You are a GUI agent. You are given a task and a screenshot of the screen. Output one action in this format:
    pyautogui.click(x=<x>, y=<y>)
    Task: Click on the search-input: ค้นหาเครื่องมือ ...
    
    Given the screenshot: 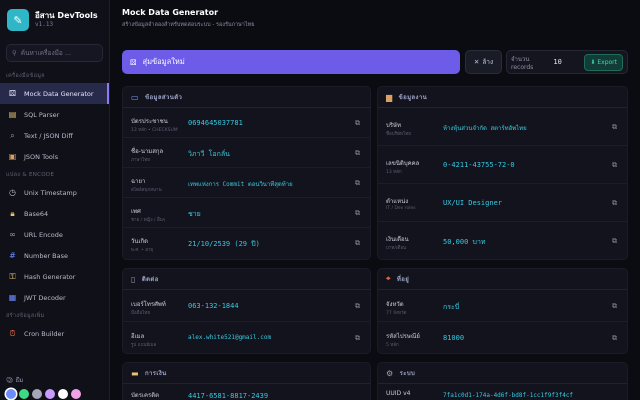 What is the action you would take?
    pyautogui.click(x=46, y=53)
    